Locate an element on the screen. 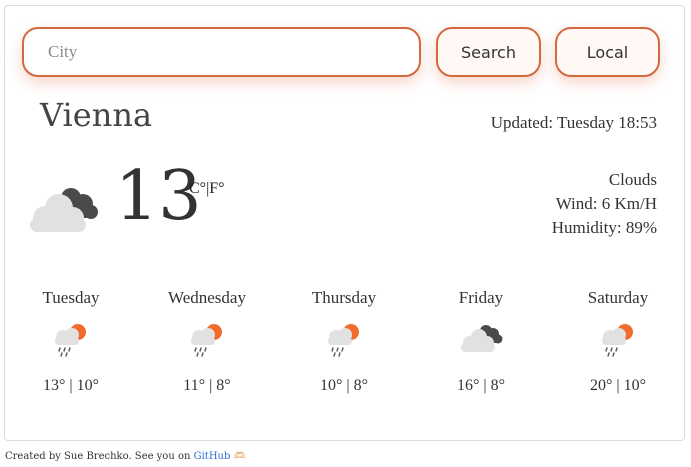  forecast-temps: 16° | 8° is located at coordinates (481, 385).